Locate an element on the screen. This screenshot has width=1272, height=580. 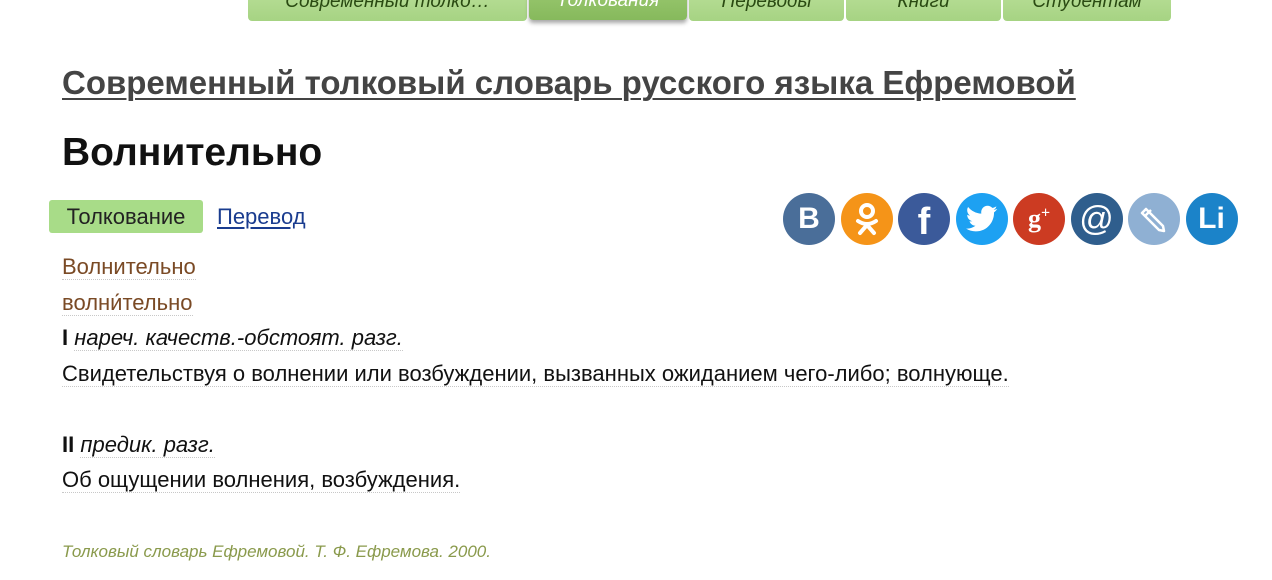
facebook-share-button: f is located at coordinates (924, 219).